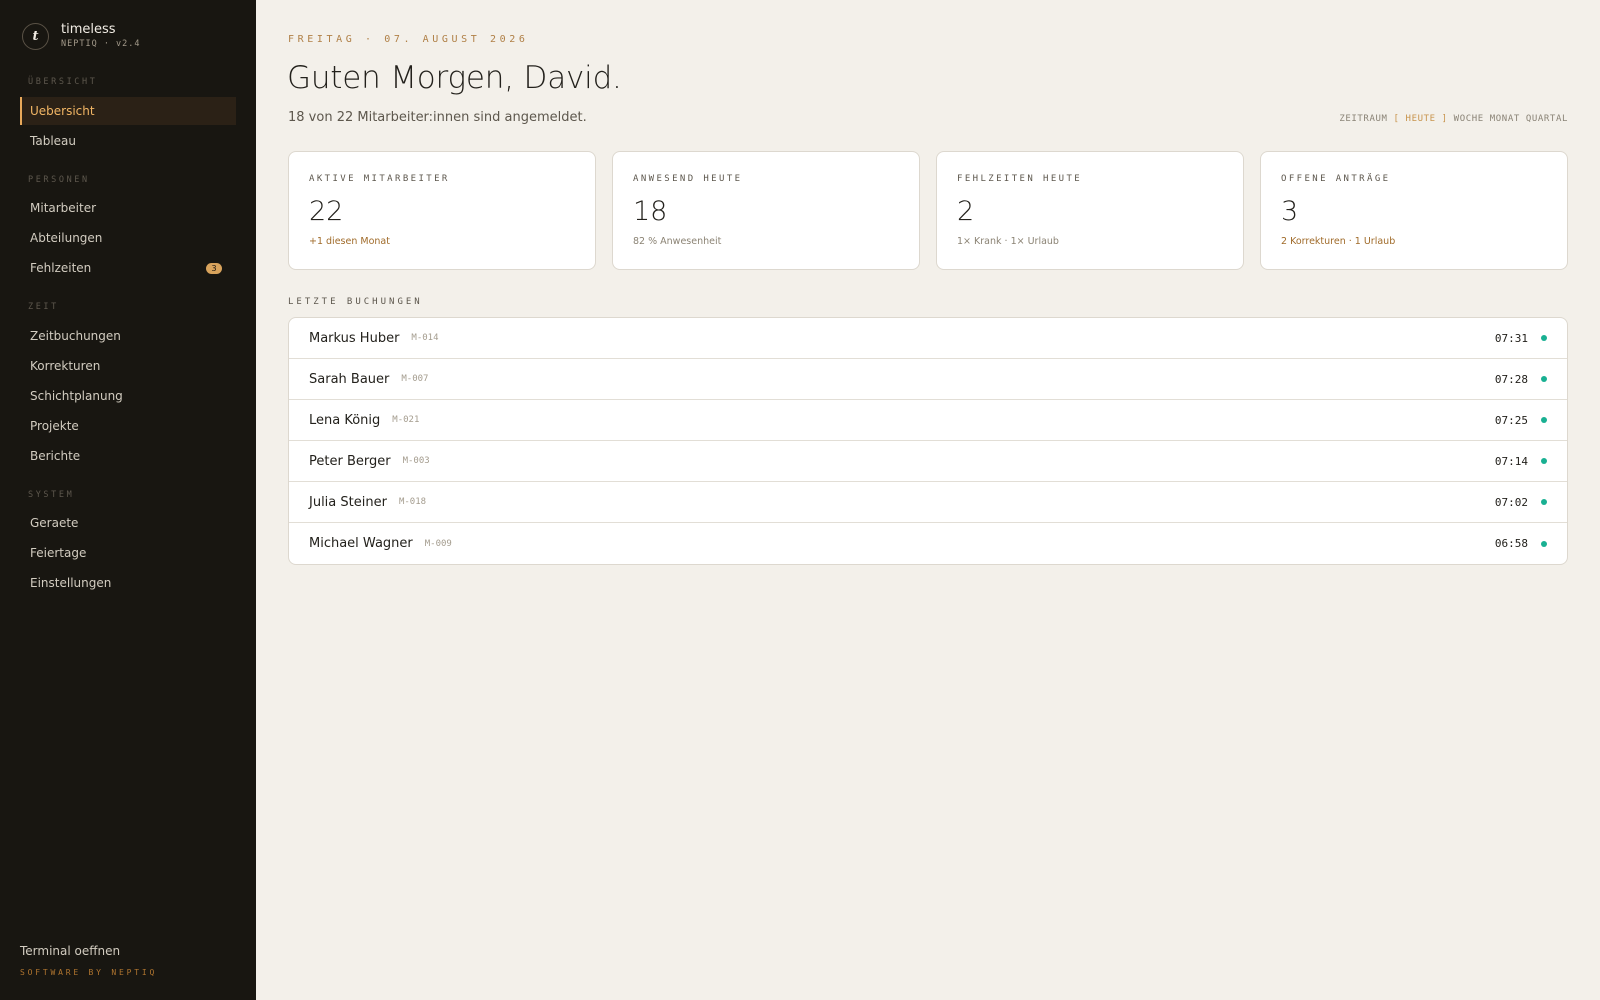 This screenshot has height=1000, width=1600. Describe the element at coordinates (1020, 179) in the screenshot. I see `stat-label: FEHLZEITEN HEUTE` at that location.